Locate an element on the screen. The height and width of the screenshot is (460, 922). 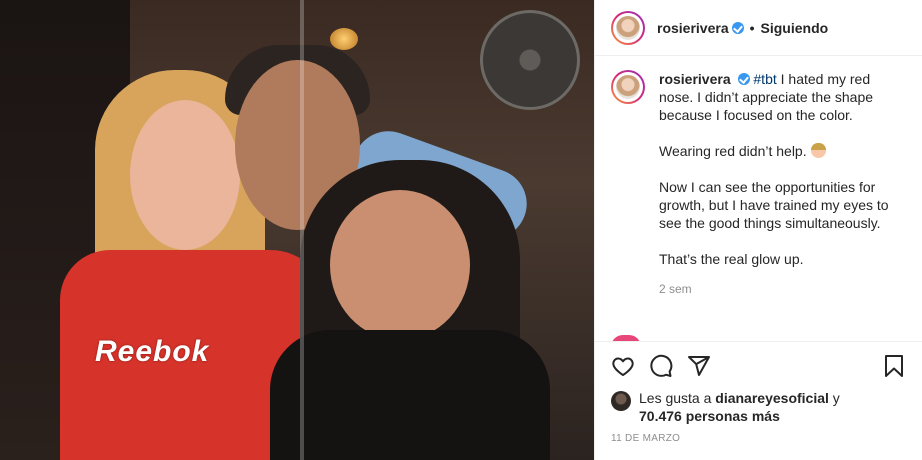
photo-fold-line is located at coordinates (302, 230).